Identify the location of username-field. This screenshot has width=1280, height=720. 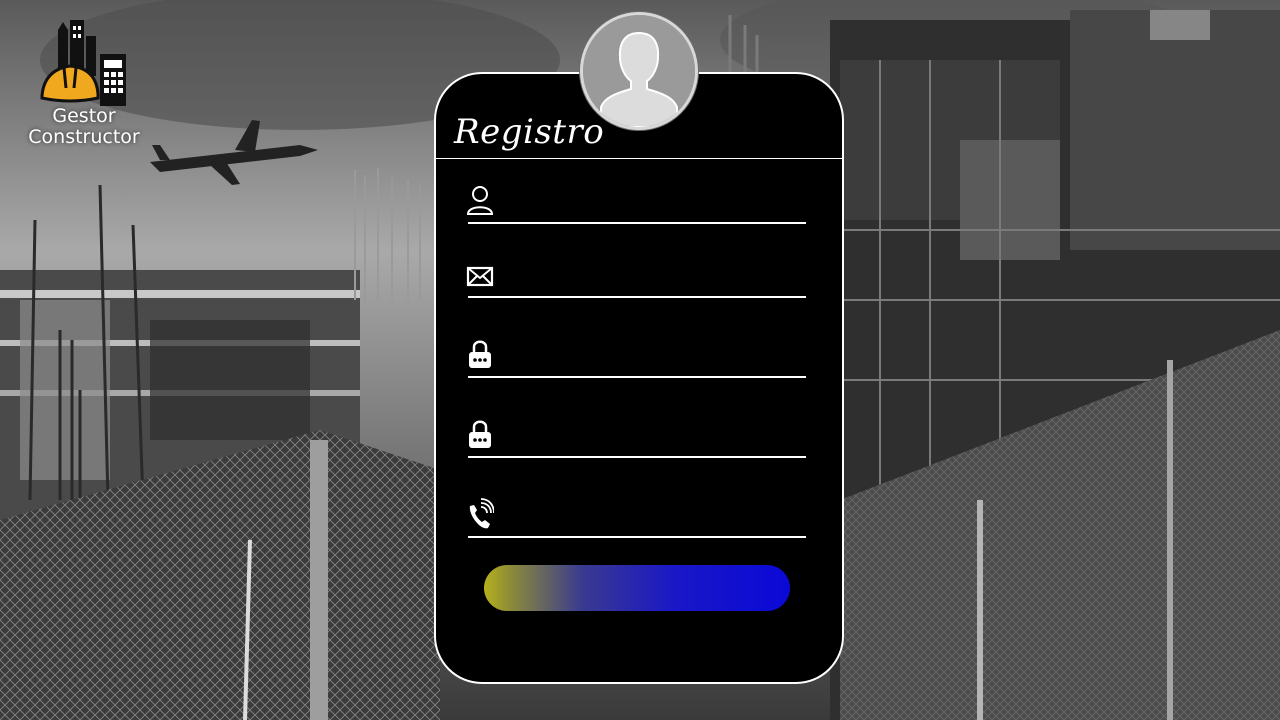
(636, 201).